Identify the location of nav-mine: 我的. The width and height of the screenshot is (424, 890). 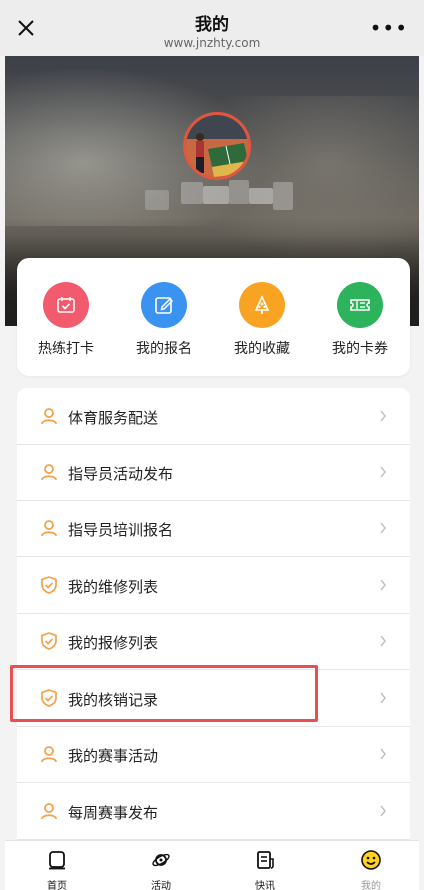
(371, 869).